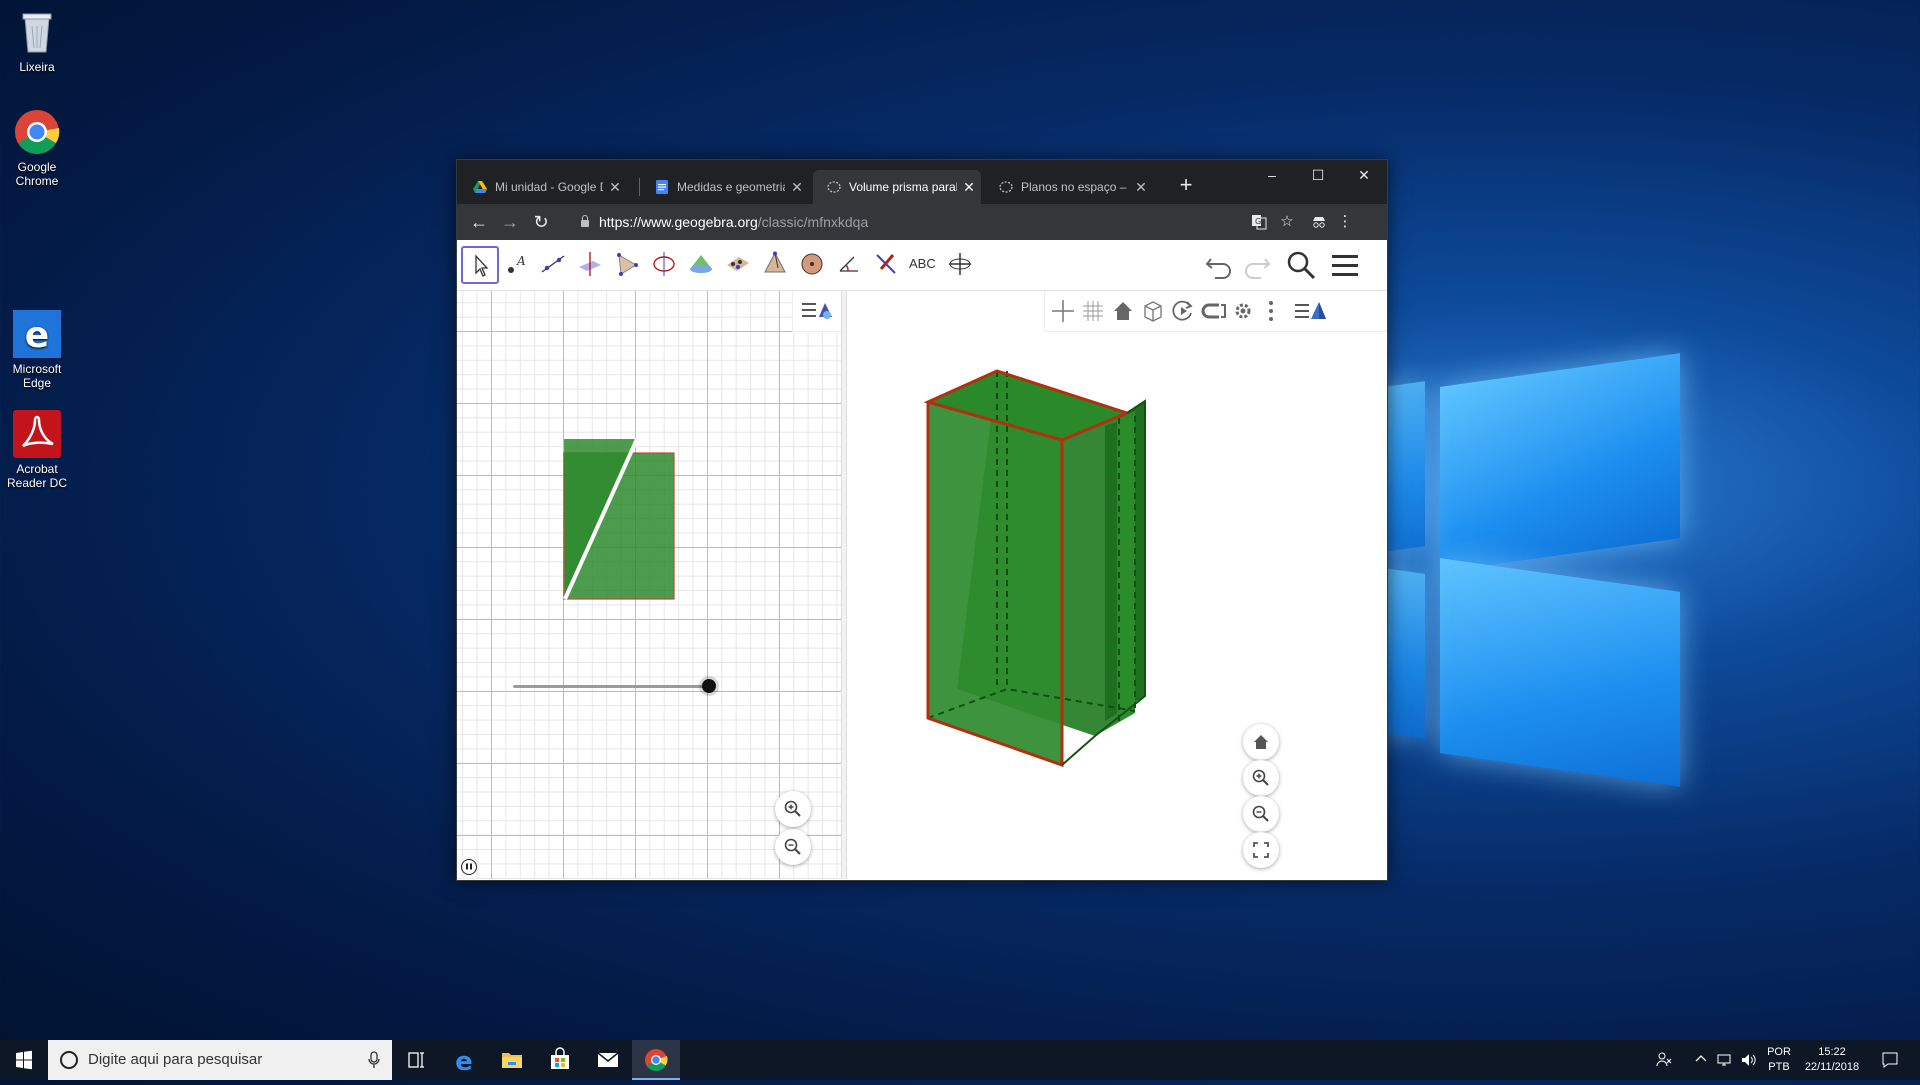 This screenshot has height=1085, width=1920. I want to click on forward-button: →, so click(510, 222).